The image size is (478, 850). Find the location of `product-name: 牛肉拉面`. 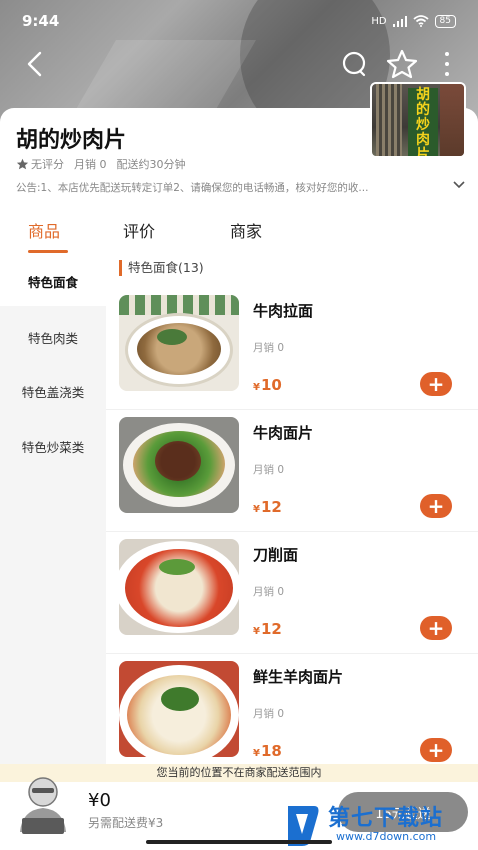

product-name: 牛肉拉面 is located at coordinates (283, 311).